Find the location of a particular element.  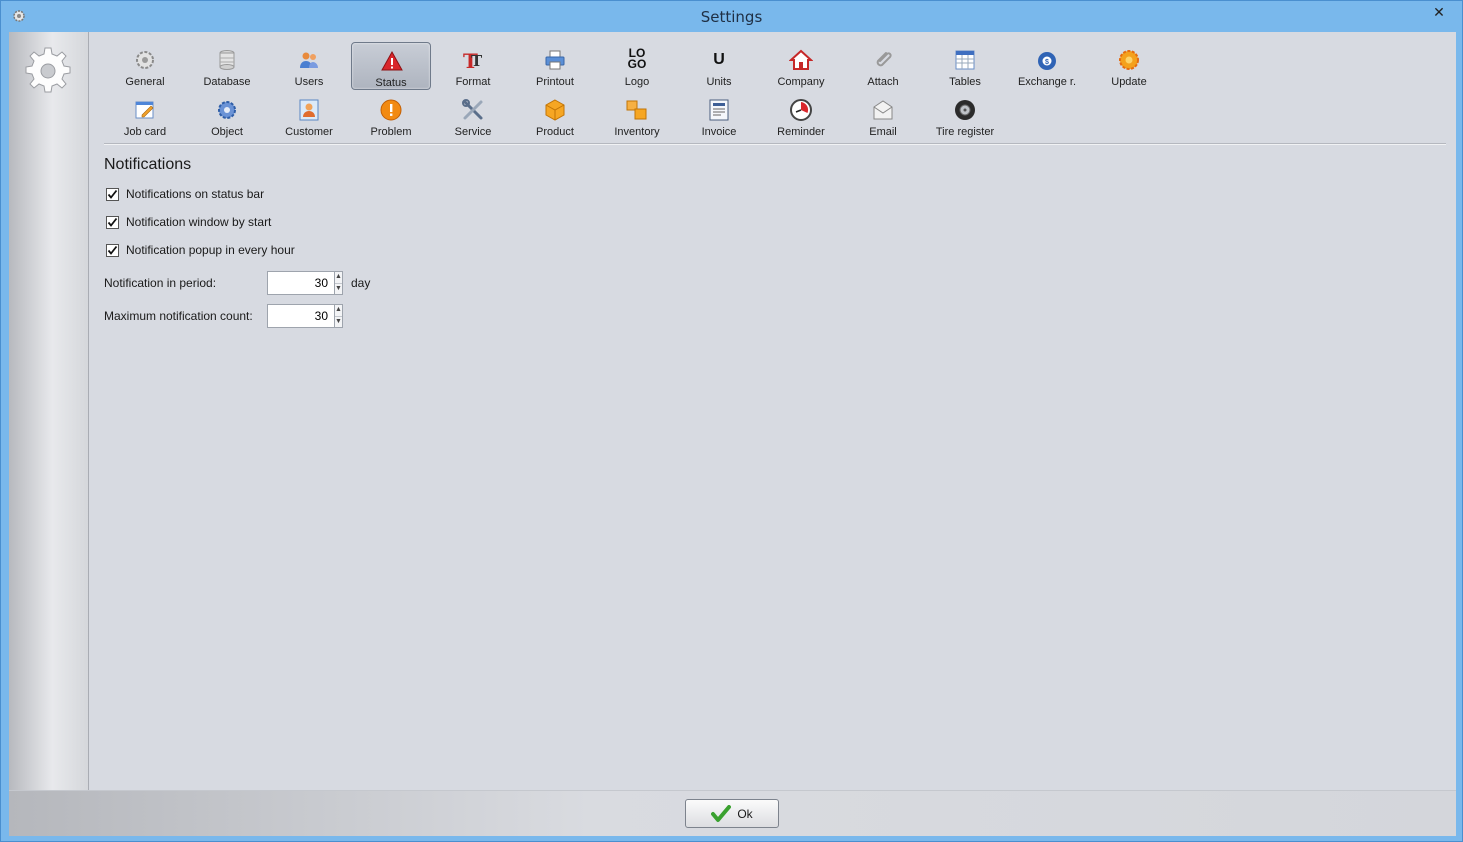

nav-database: Database is located at coordinates (227, 66).